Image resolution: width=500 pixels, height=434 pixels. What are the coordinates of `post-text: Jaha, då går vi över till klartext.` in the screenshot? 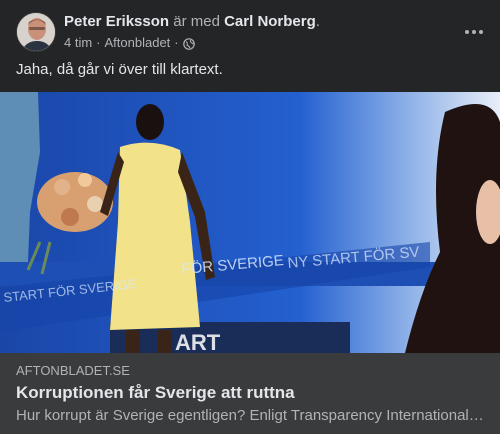 It's located at (119, 69).